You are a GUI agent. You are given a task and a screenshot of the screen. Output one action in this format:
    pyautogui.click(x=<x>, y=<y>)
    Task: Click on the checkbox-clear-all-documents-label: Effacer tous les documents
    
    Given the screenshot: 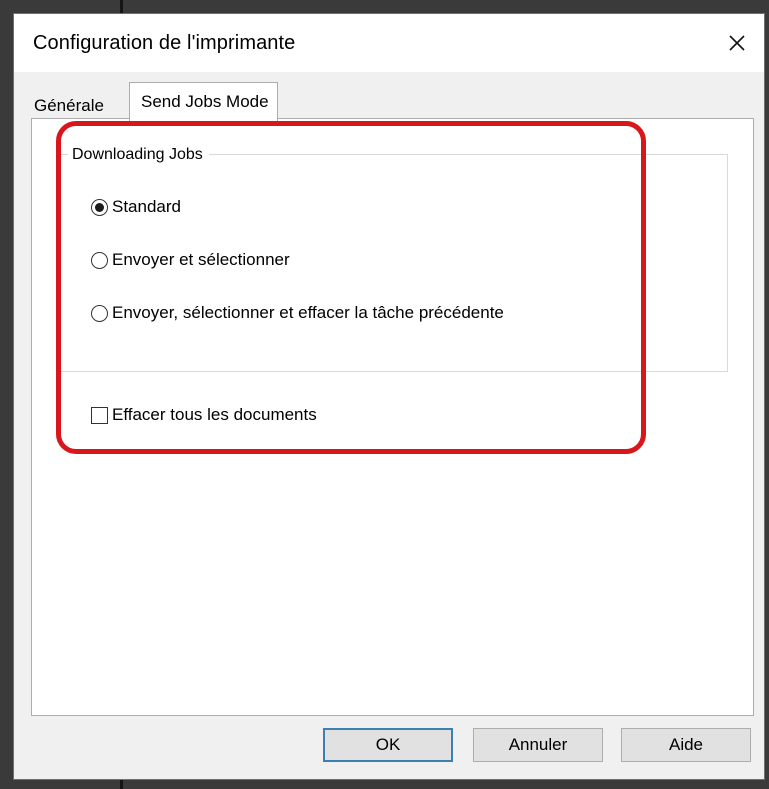 What is the action you would take?
    pyautogui.click(x=214, y=414)
    